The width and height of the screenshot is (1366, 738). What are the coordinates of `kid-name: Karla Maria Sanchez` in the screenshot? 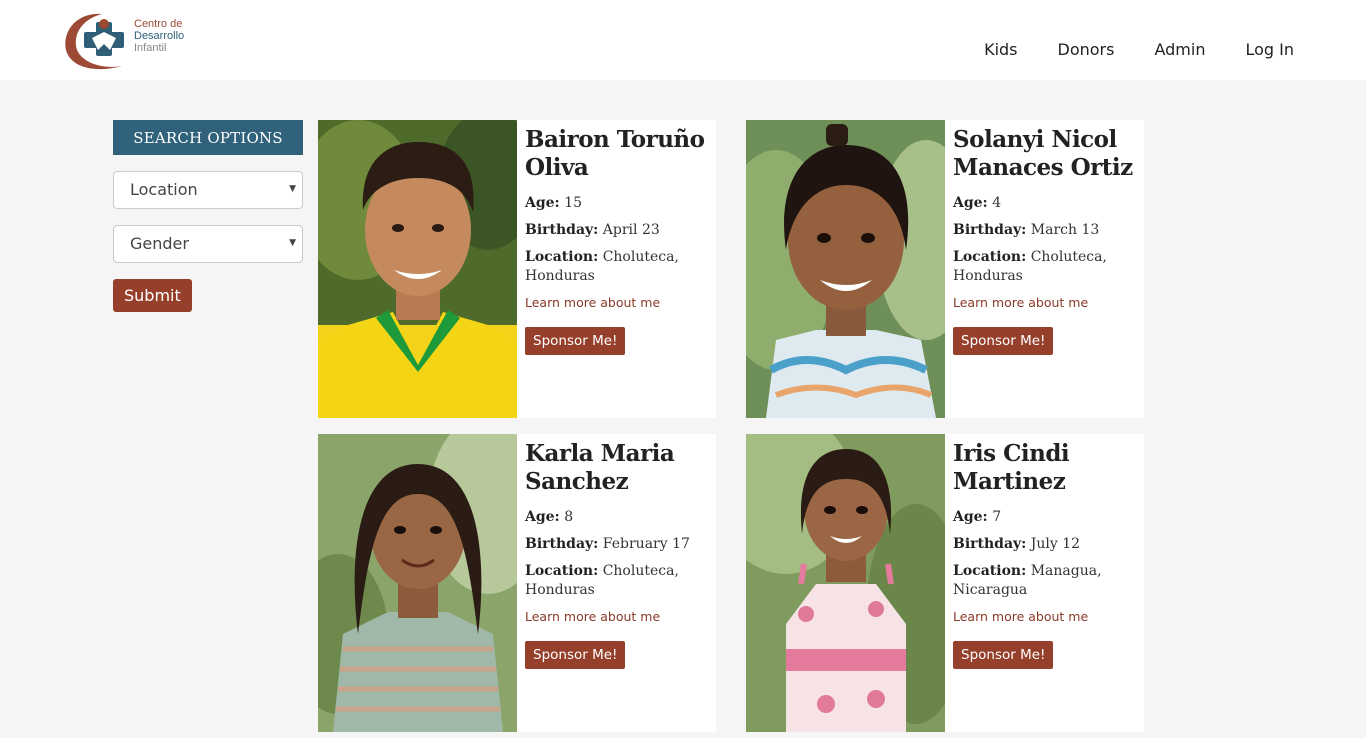 It's located at (600, 467).